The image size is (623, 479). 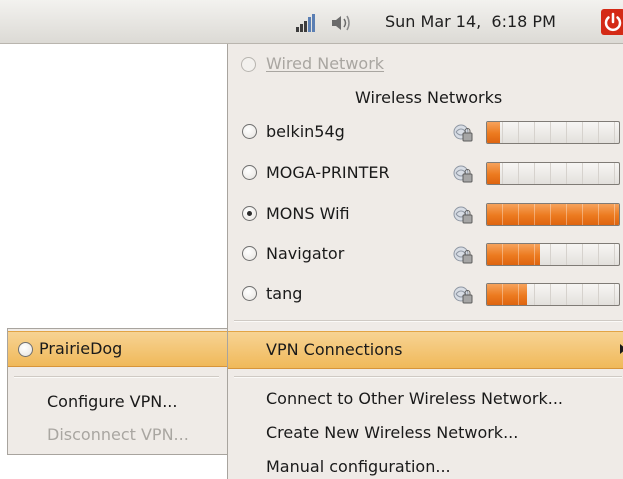 I want to click on wireless-networks-header: Wireless Networks, so click(x=425, y=98).